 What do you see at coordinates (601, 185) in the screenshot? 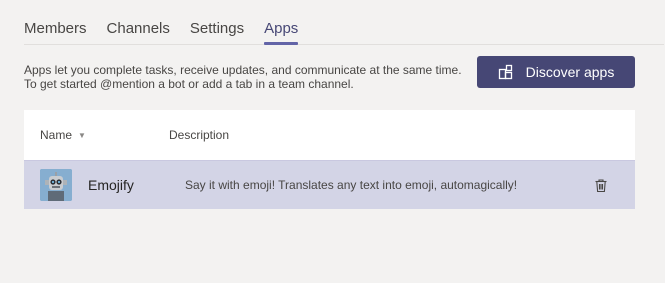
I see `trash-icon` at bounding box center [601, 185].